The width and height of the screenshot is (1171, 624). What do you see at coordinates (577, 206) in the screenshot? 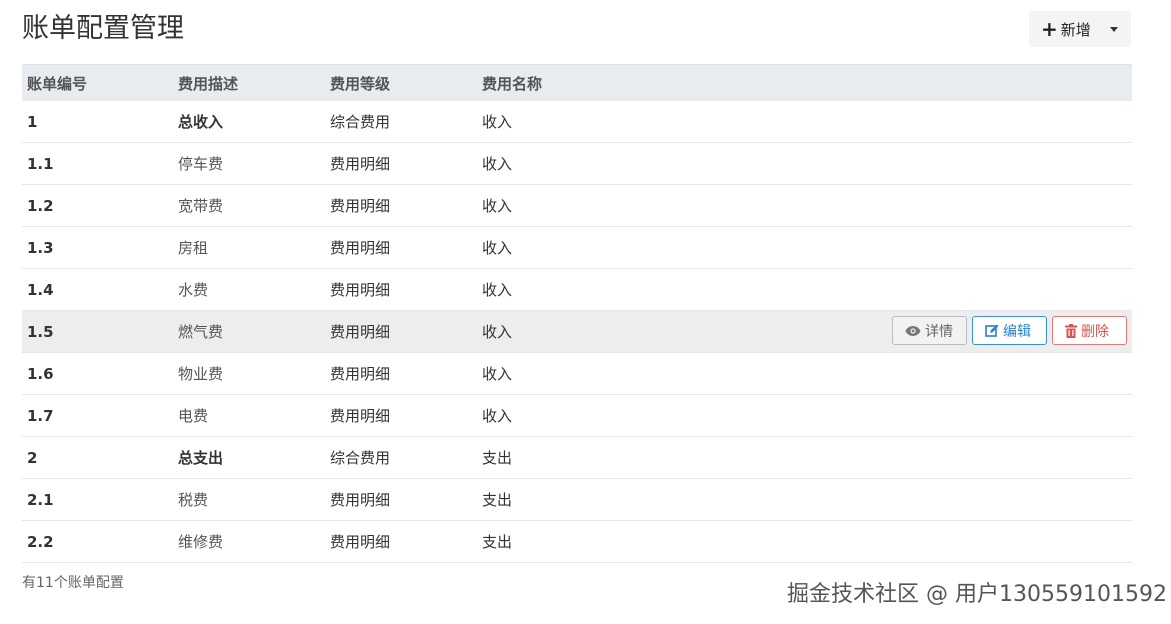
I see `table-row: 1.2 宽带费 费用明细 收入` at bounding box center [577, 206].